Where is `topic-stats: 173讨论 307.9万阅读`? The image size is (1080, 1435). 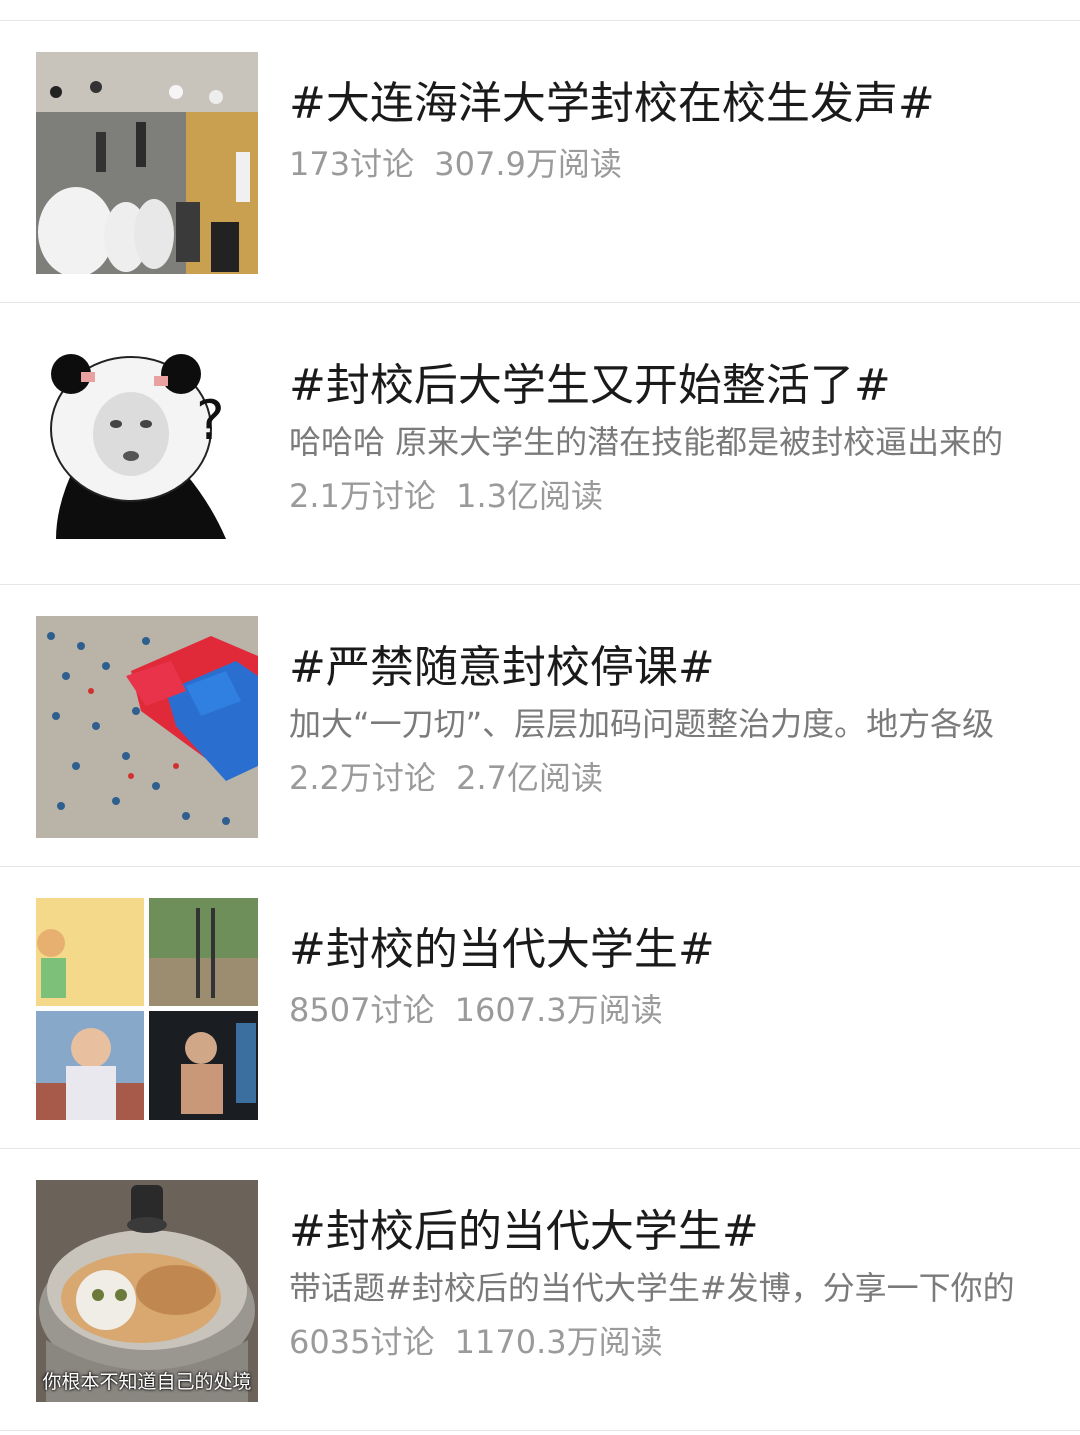 topic-stats: 173讨论 307.9万阅读 is located at coordinates (672, 164).